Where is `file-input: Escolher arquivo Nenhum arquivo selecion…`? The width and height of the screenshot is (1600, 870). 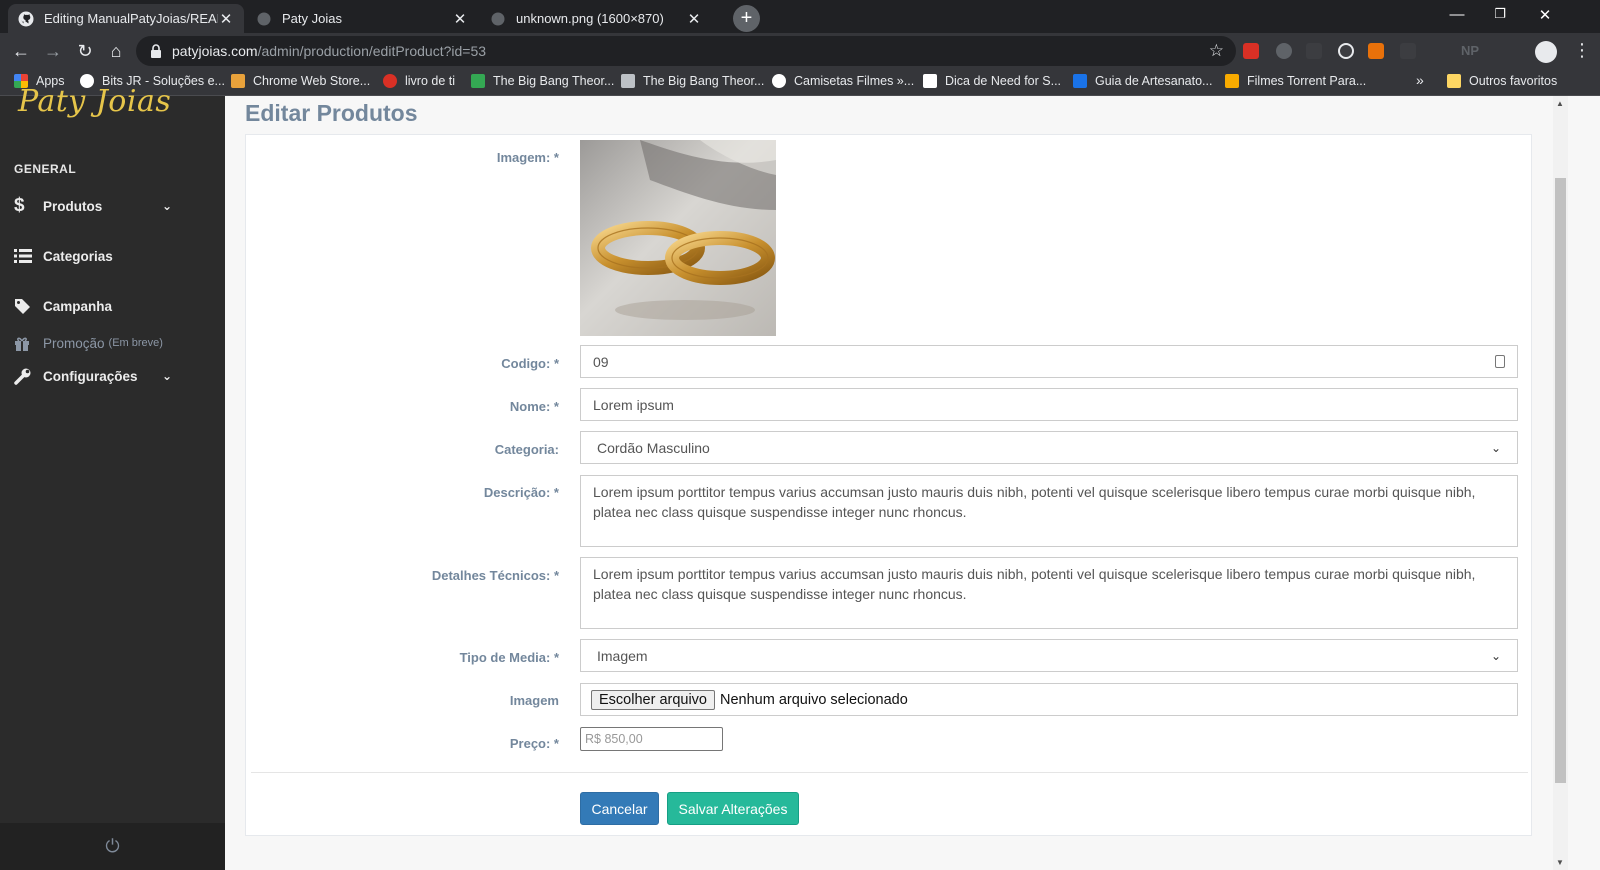
file-input: Escolher arquivo Nenhum arquivo selecion… is located at coordinates (1049, 699).